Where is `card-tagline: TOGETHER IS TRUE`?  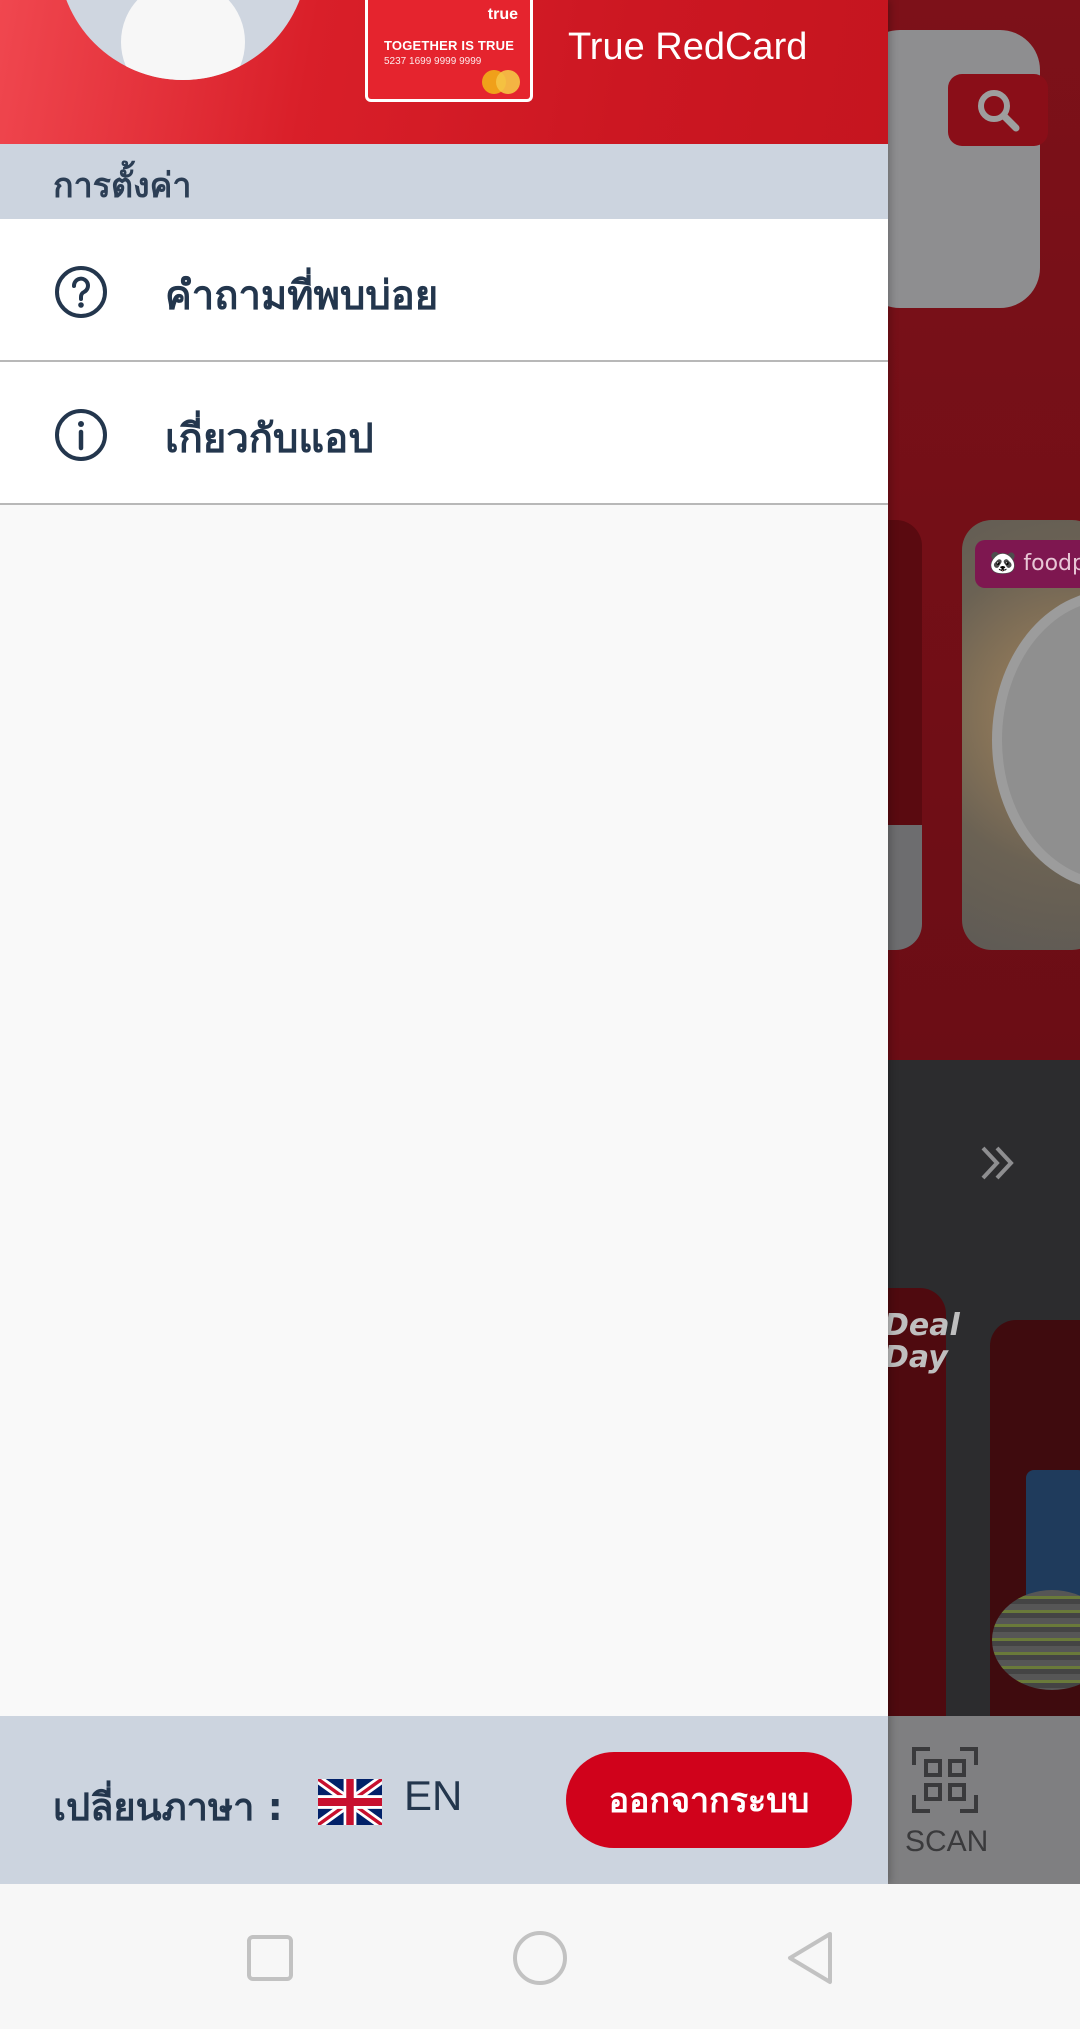
card-tagline: TOGETHER IS TRUE is located at coordinates (449, 45).